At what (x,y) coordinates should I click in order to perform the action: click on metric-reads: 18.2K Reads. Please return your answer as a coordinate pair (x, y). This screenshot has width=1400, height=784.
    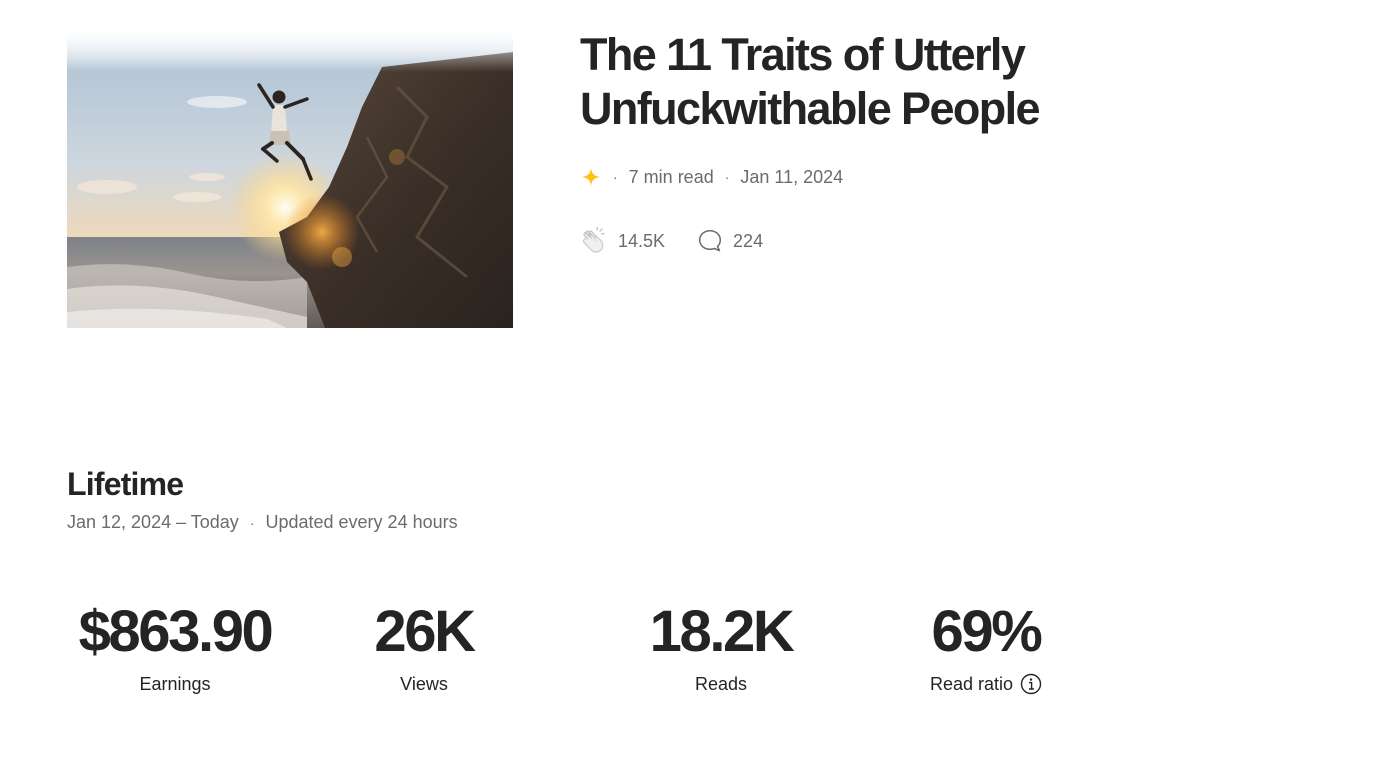
    Looking at the image, I should click on (721, 647).